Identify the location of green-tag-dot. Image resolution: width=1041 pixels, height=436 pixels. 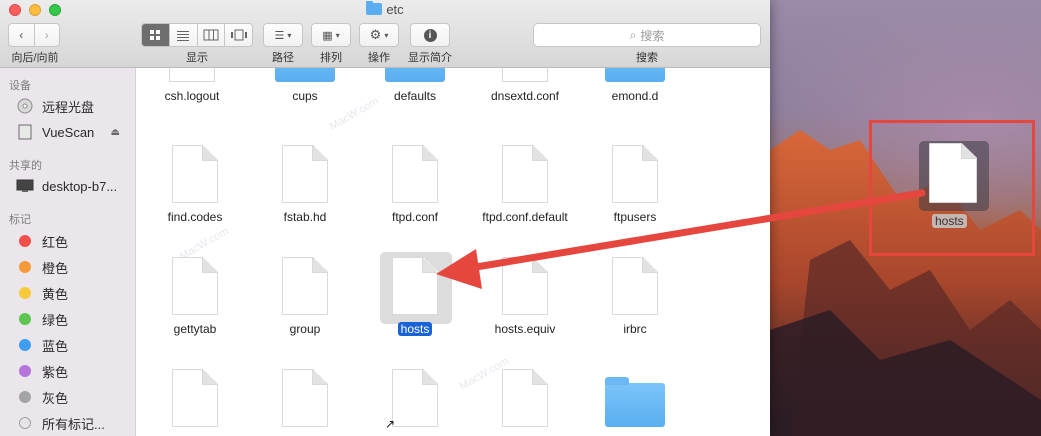
(25, 319).